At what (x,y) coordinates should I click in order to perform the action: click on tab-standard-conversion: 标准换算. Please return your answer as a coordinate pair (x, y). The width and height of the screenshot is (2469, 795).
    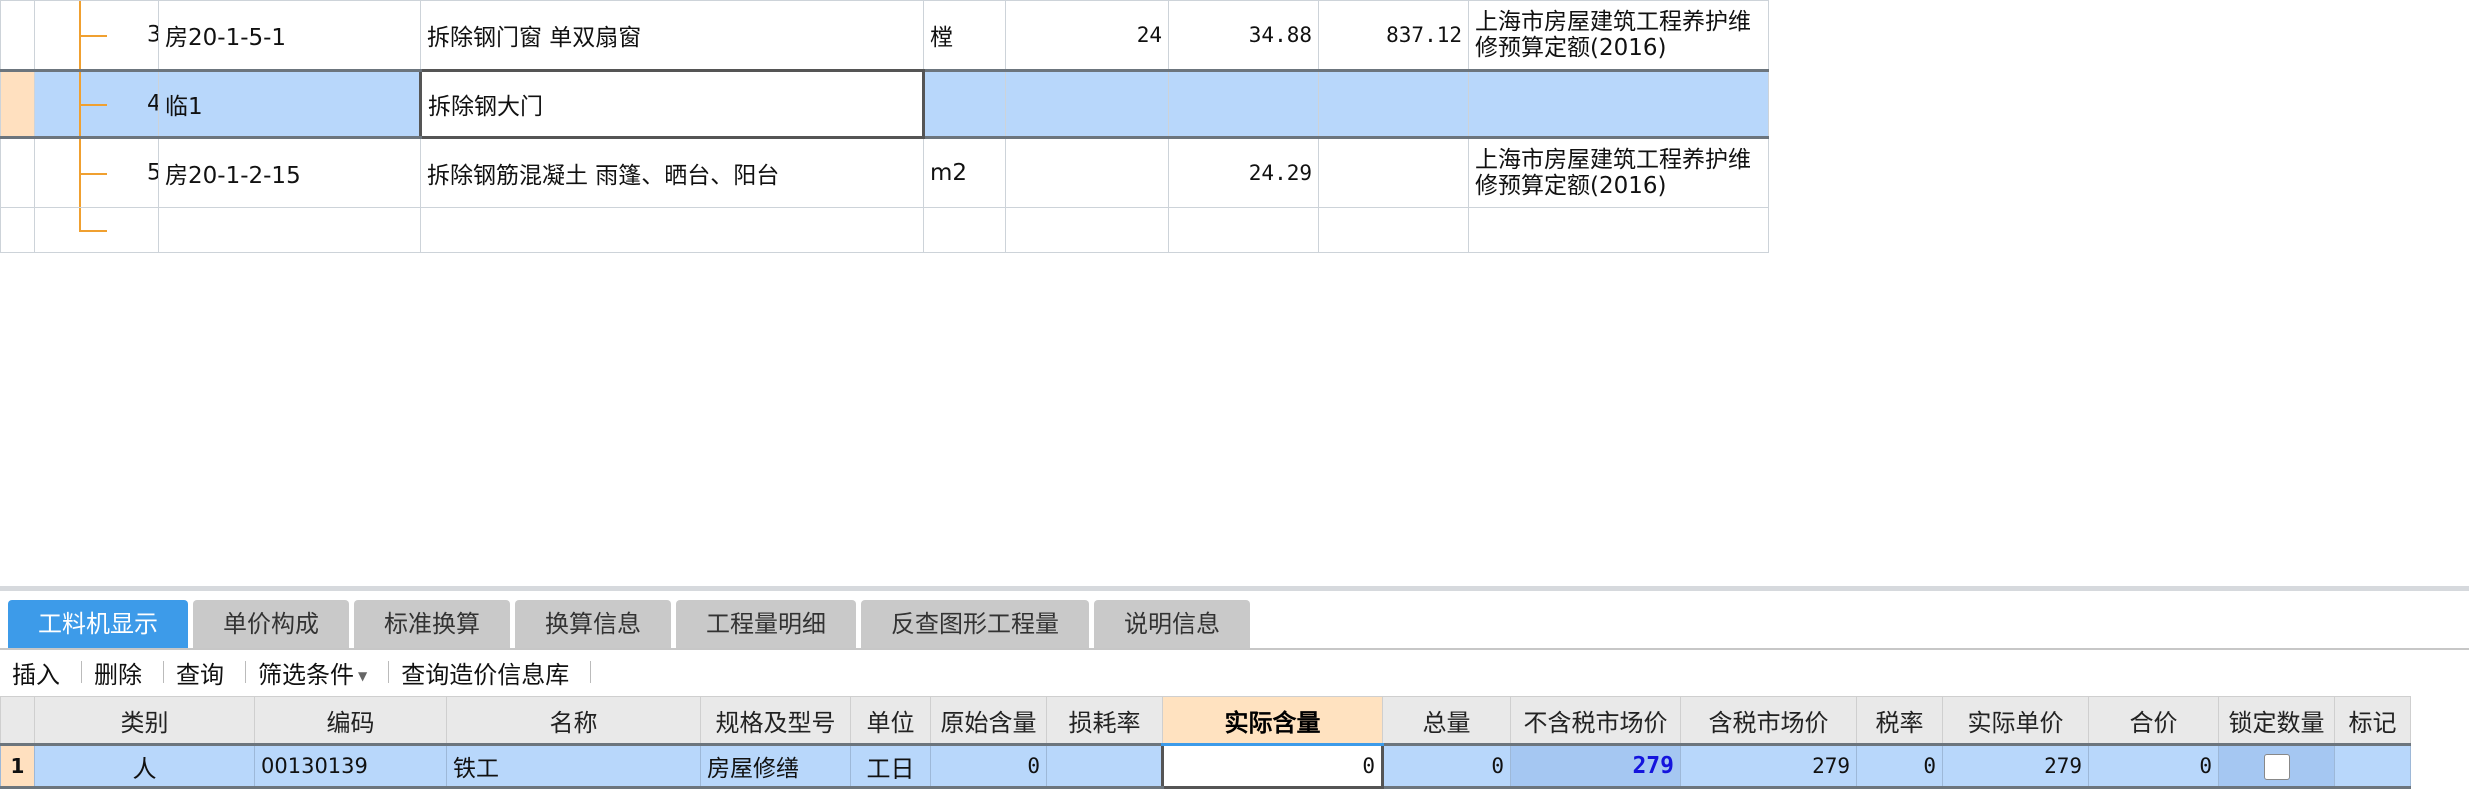
    Looking at the image, I should click on (432, 624).